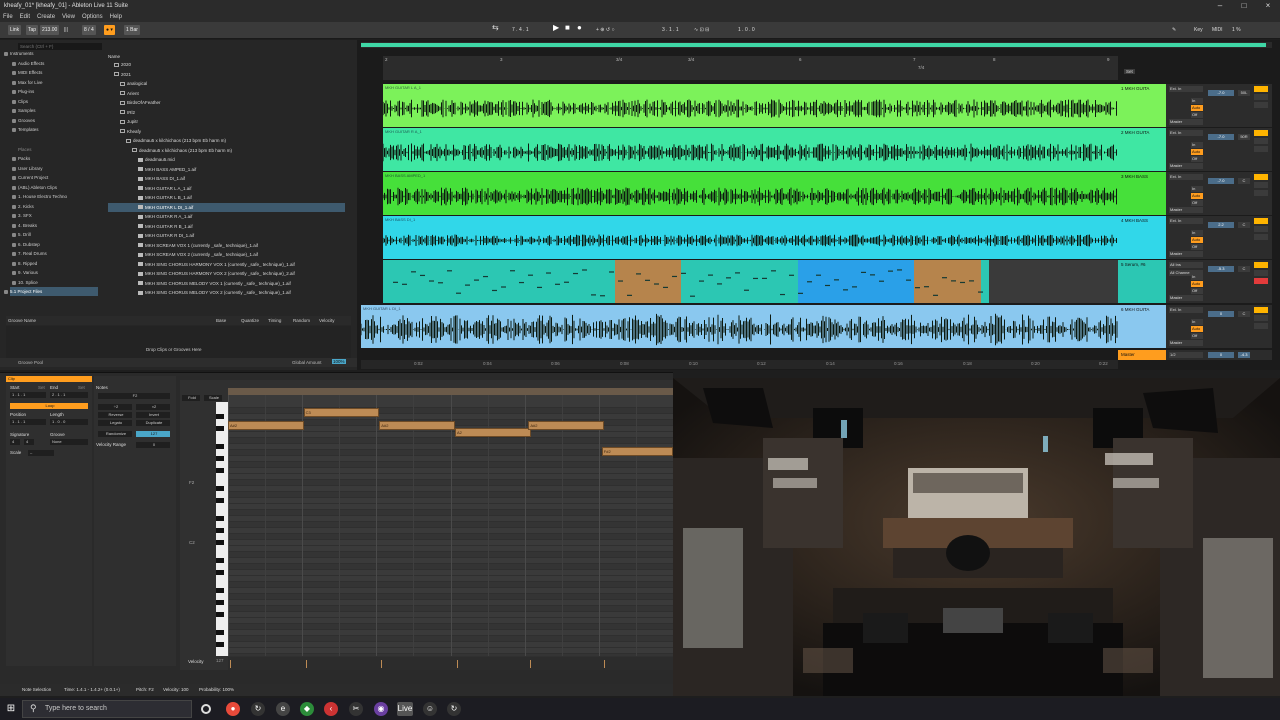 Image resolution: width=1280 pixels, height=720 pixels. I want to click on remote-app-icon: ‹, so click(331, 709).